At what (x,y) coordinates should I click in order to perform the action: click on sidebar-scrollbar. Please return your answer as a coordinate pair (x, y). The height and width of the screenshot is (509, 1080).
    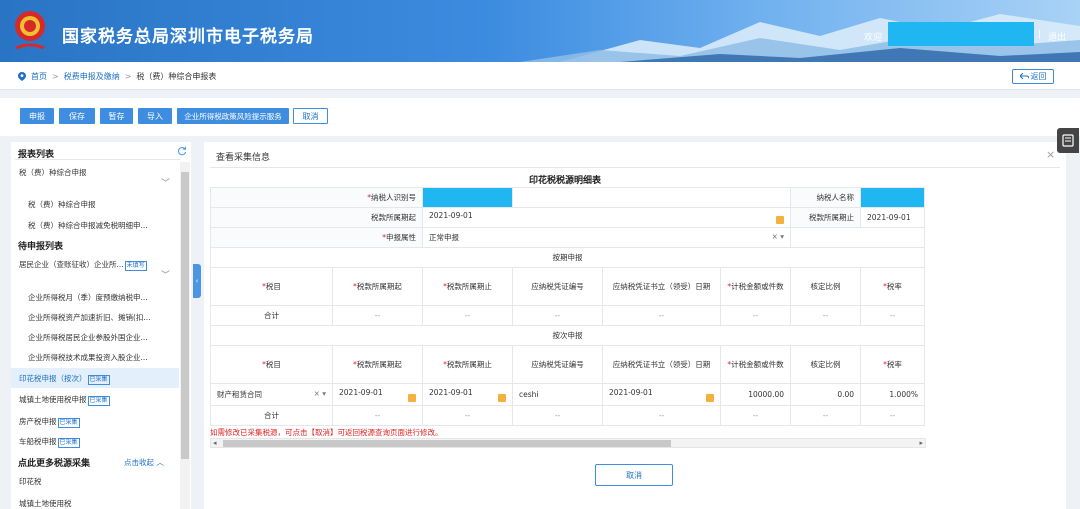
    Looking at the image, I should click on (185, 335).